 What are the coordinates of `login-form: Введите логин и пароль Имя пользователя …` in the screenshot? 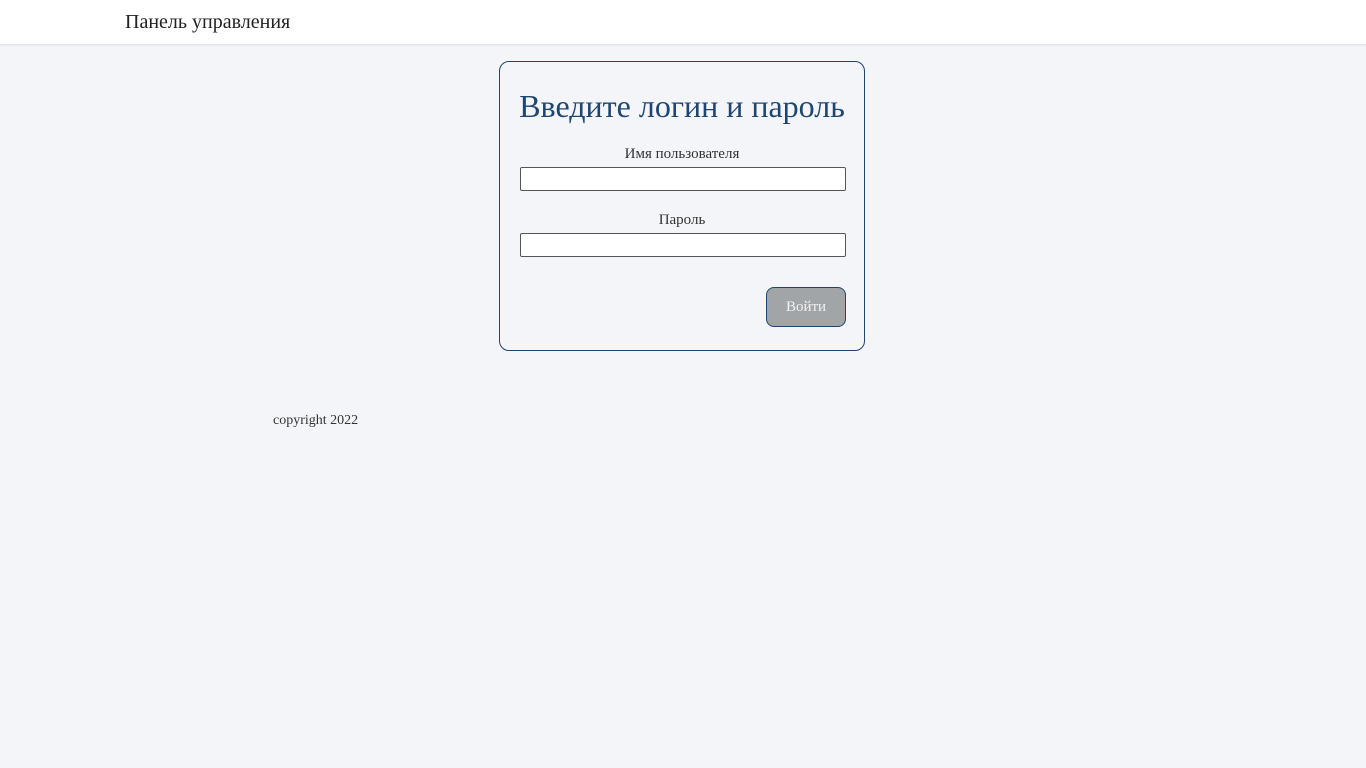 It's located at (682, 206).